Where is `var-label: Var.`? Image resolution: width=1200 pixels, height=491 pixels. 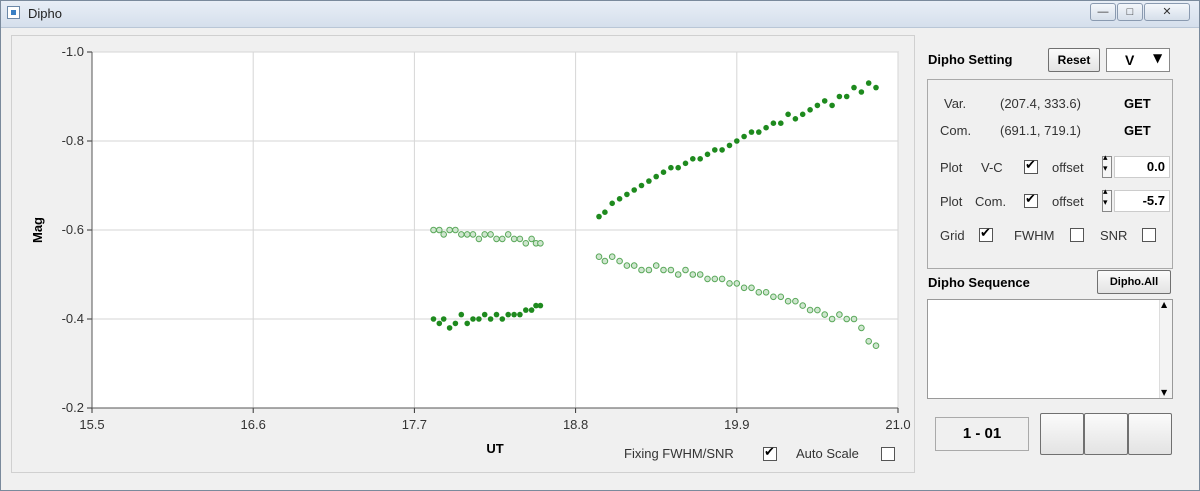
var-label: Var. is located at coordinates (955, 103).